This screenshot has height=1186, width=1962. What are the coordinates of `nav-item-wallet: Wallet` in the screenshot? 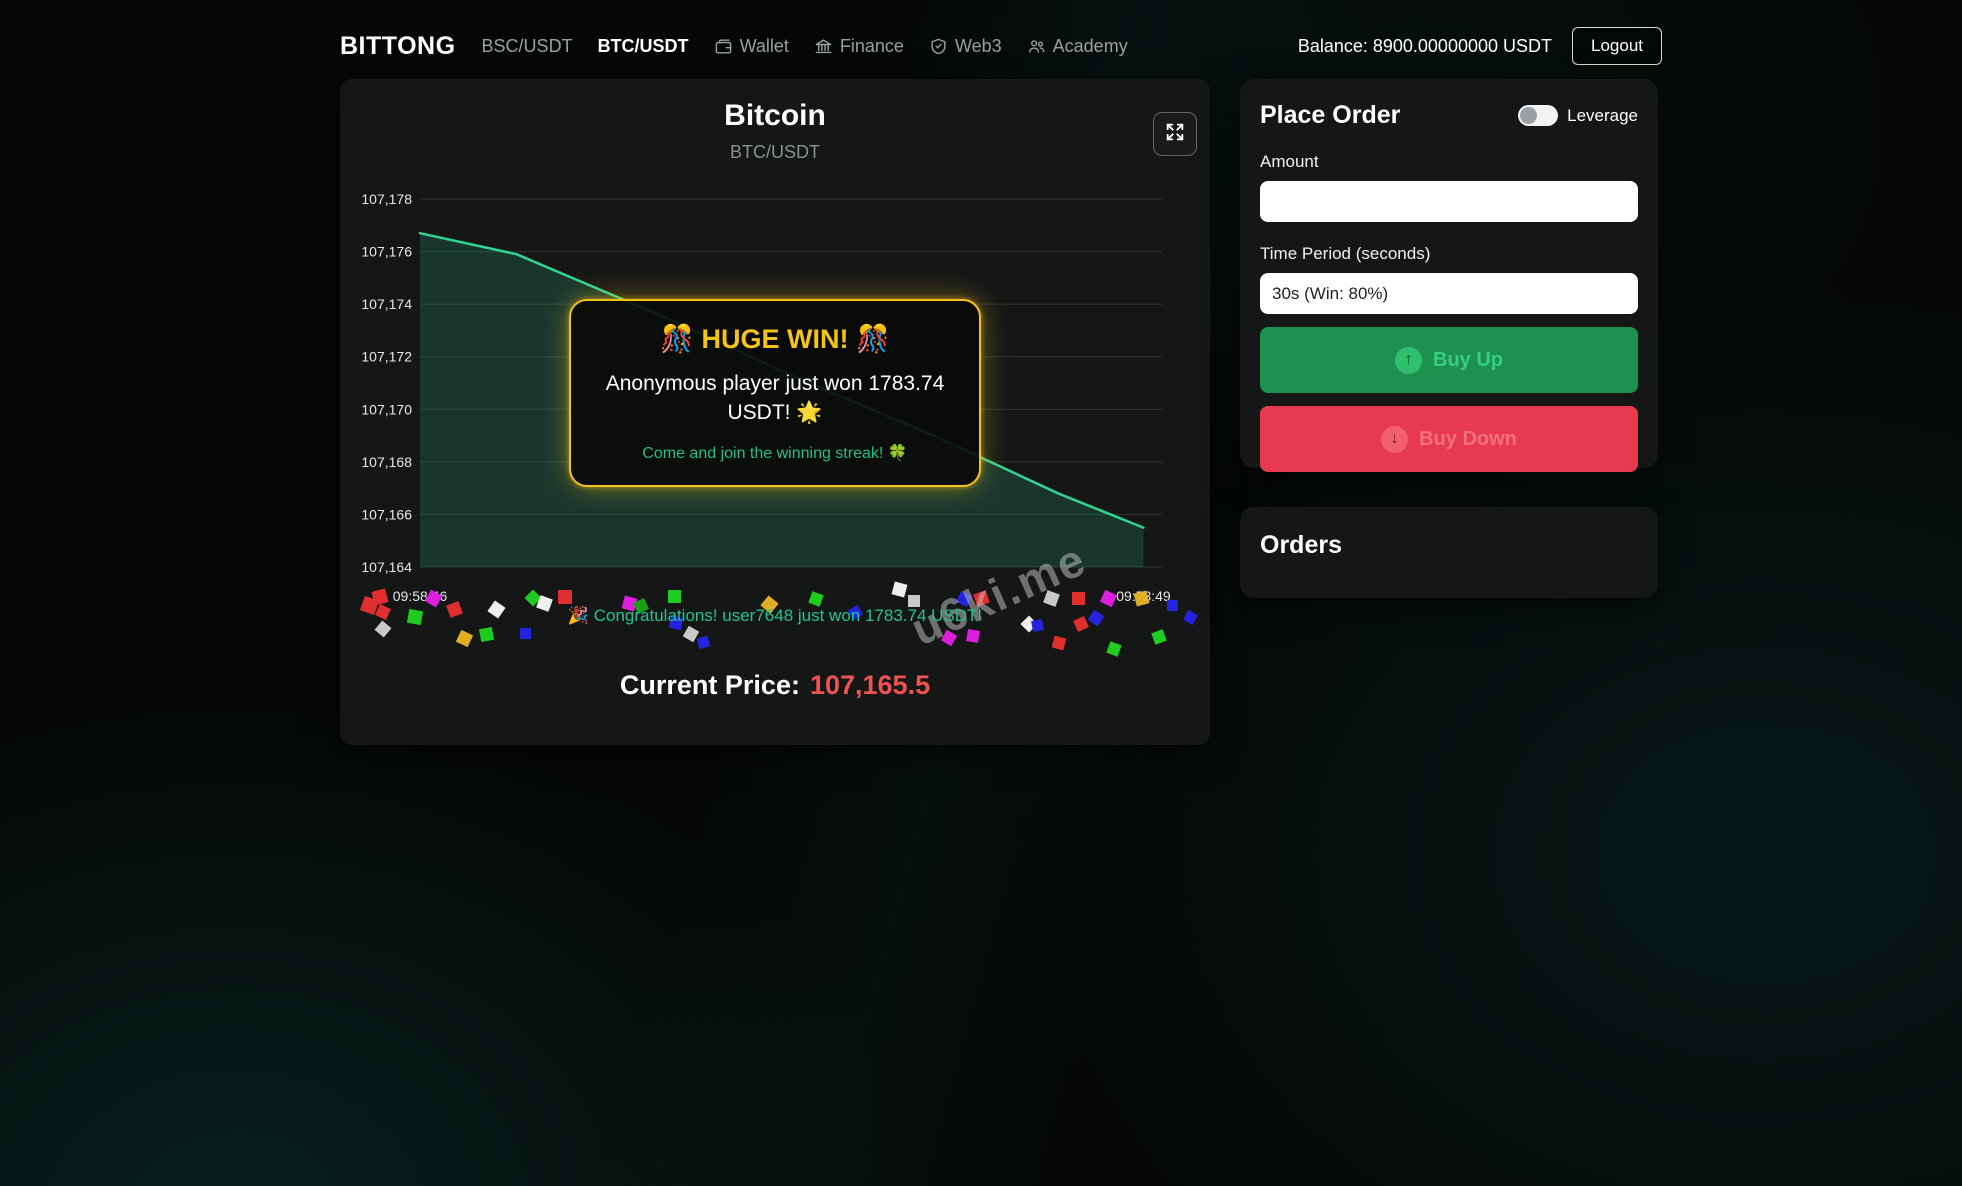 It's located at (751, 46).